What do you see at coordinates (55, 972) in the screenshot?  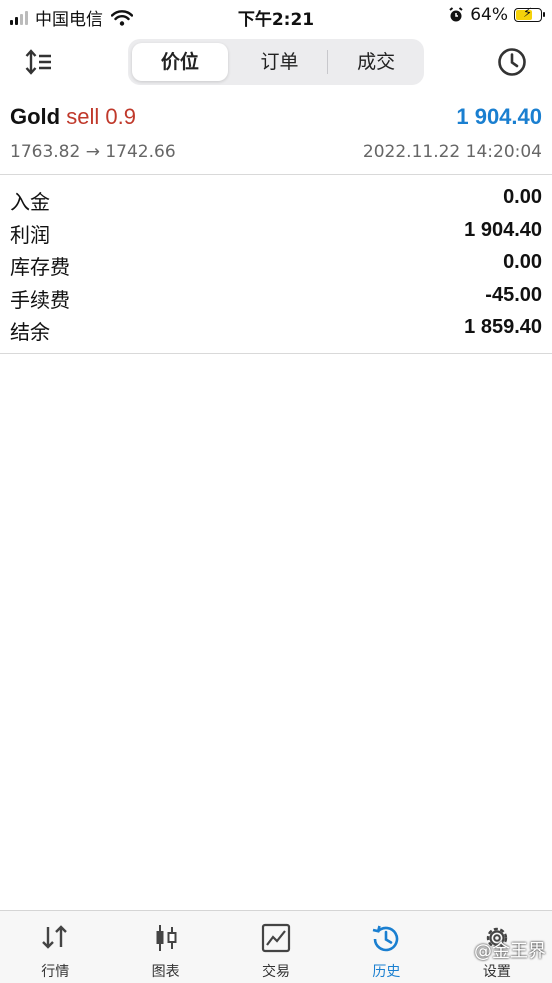 I see `tab-label: 行情` at bounding box center [55, 972].